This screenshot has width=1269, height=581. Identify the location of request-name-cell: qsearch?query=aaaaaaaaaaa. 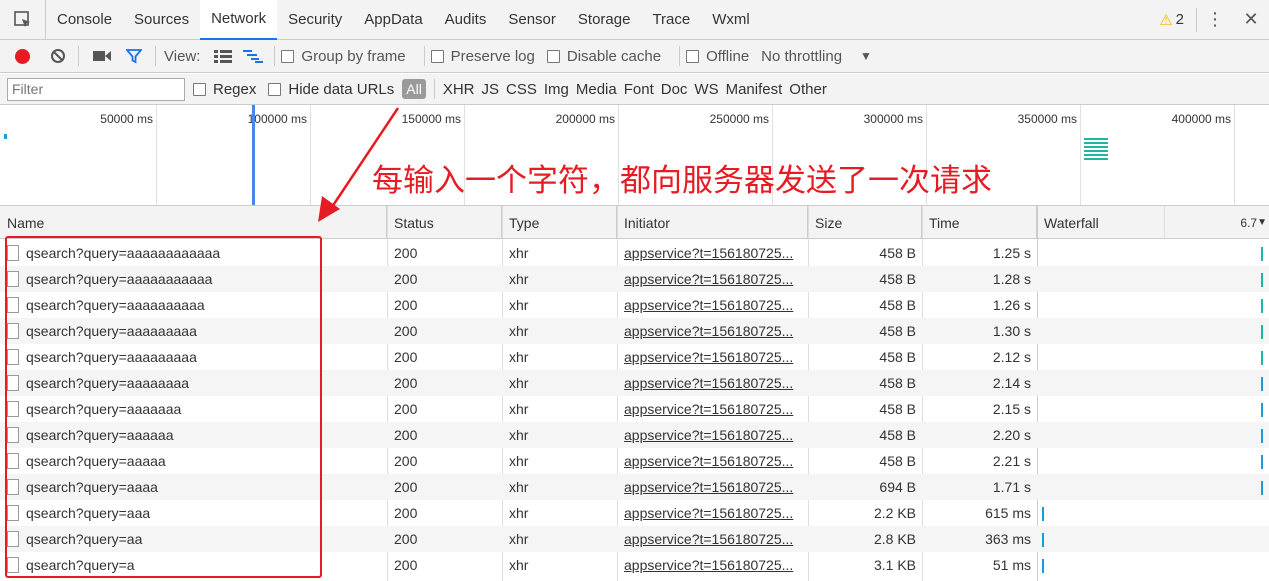
(193, 279).